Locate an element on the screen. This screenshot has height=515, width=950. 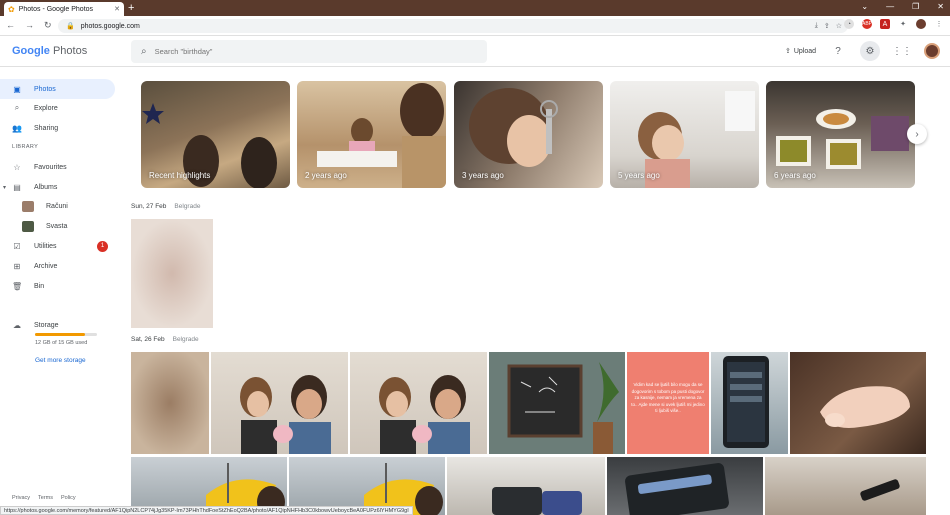
sidebar-item-albums: ▾ ▤ Albums is located at coordinates (57, 187).